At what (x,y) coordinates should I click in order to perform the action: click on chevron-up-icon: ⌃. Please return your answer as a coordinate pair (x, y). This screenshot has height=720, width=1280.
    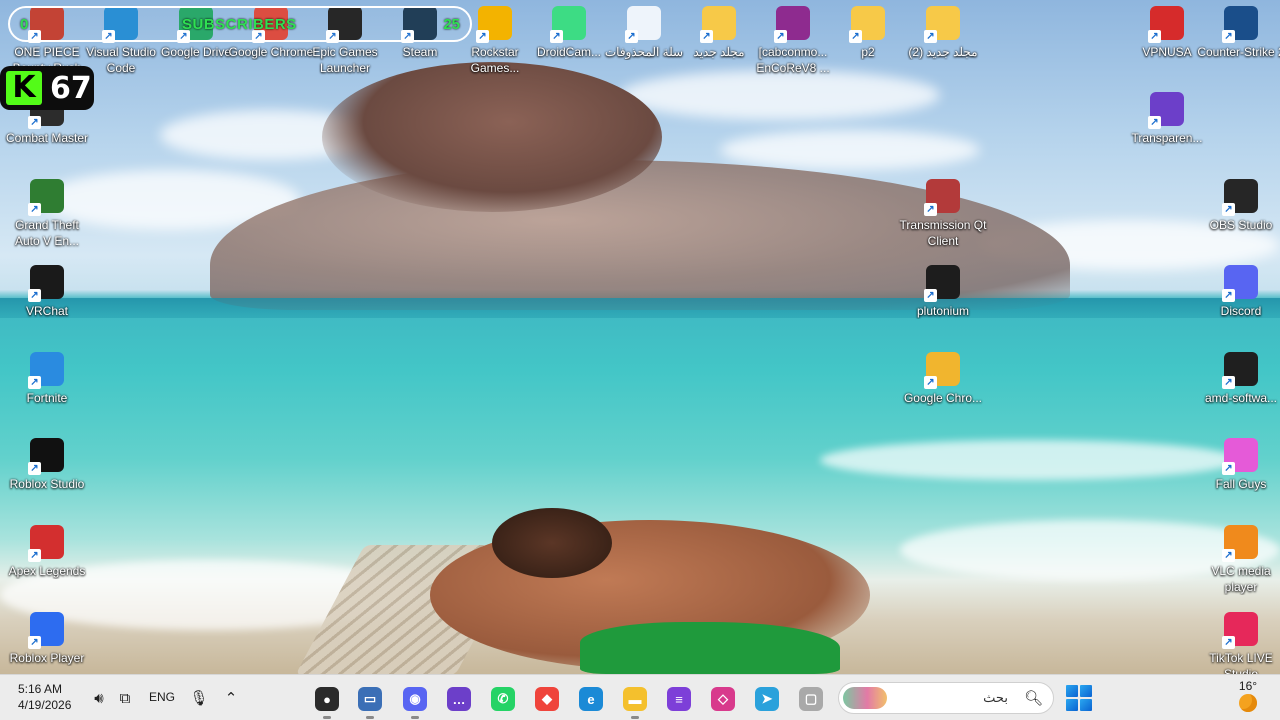
    Looking at the image, I should click on (231, 698).